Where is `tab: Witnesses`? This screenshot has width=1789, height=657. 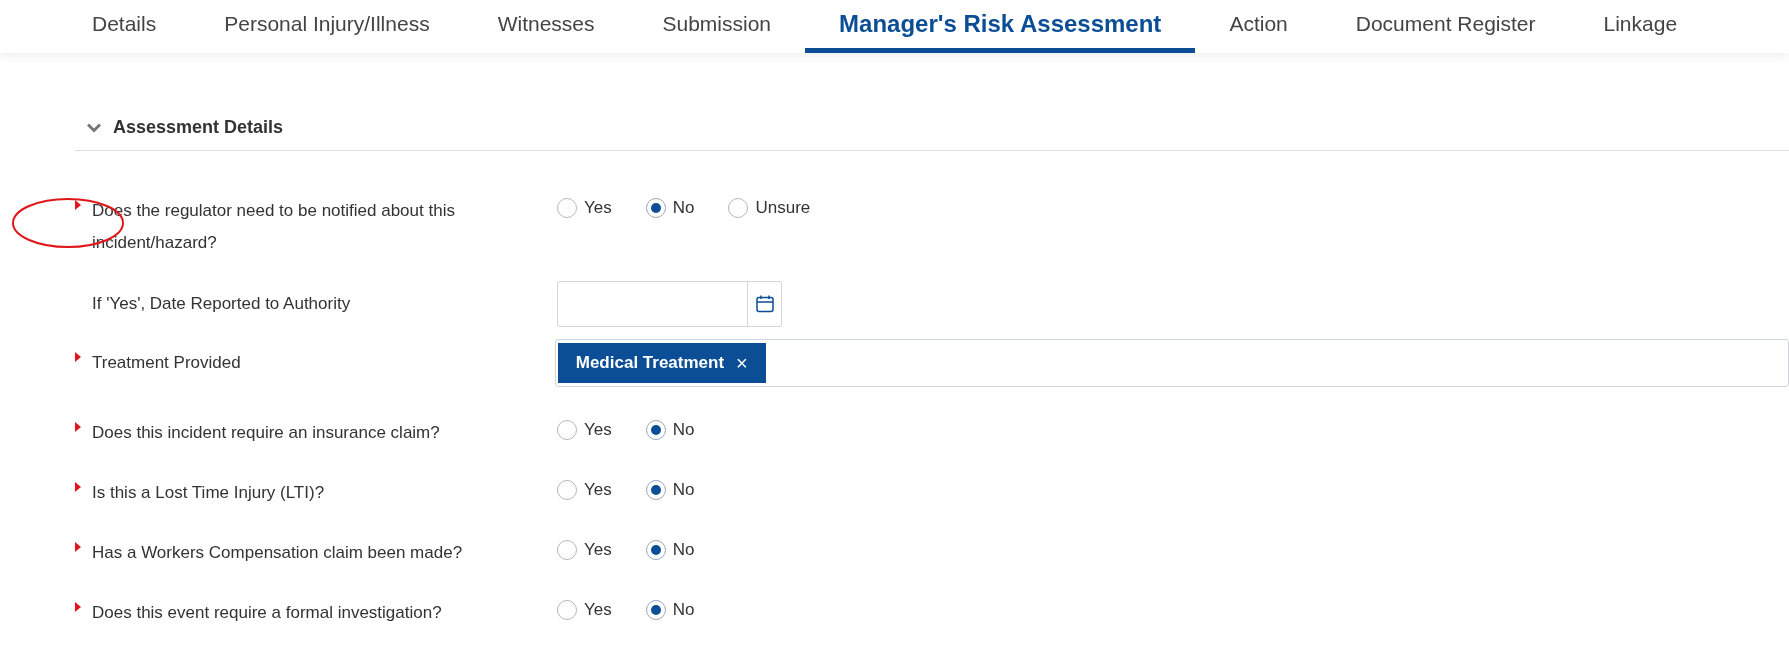
tab: Witnesses is located at coordinates (546, 26).